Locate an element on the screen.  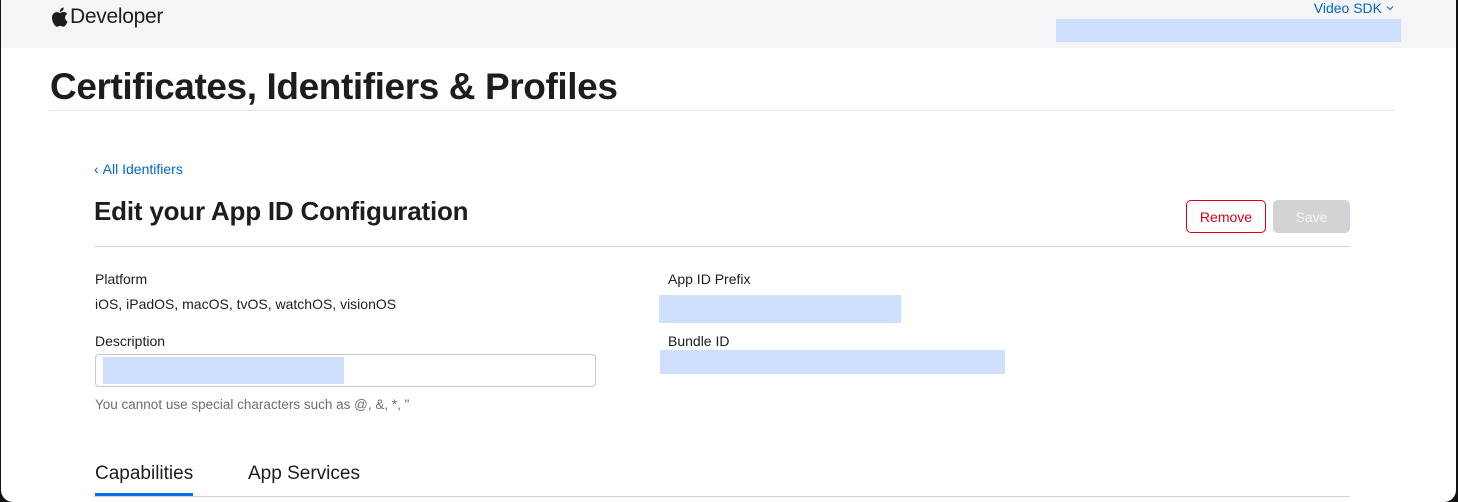
all-identifiers-link: ‹ All Identifiers is located at coordinates (138, 169).